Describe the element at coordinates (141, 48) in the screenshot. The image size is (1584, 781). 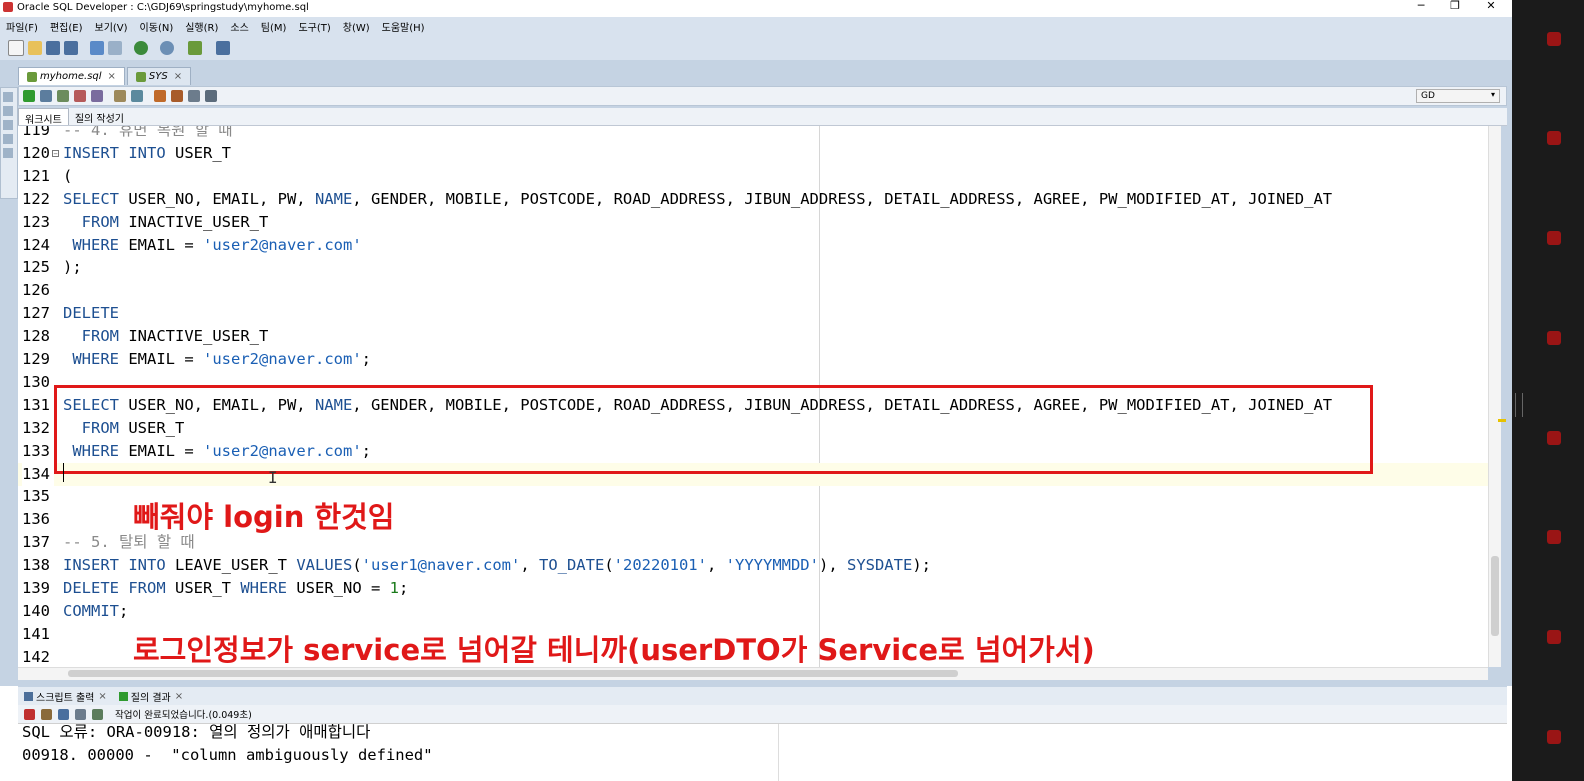
I see `back-icon` at that location.